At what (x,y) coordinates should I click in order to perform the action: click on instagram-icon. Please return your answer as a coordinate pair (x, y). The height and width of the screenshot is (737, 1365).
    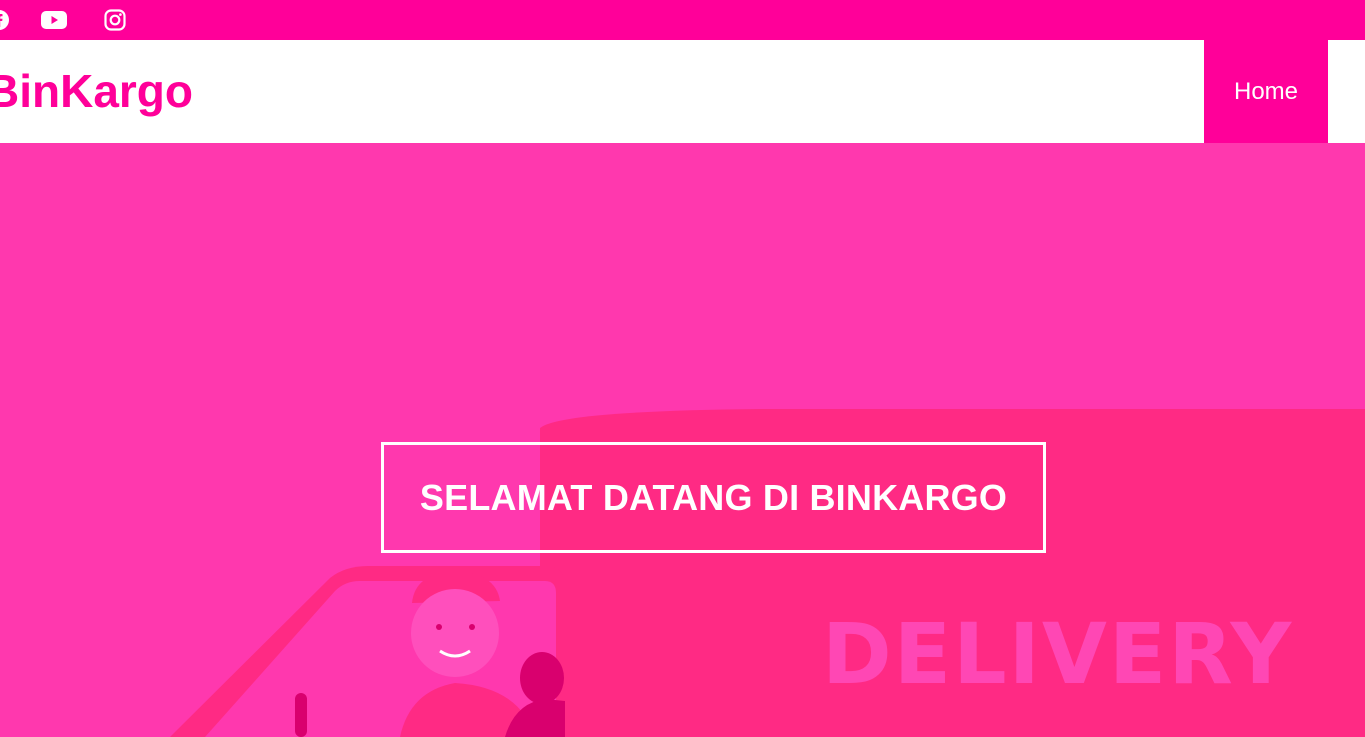
    Looking at the image, I should click on (115, 20).